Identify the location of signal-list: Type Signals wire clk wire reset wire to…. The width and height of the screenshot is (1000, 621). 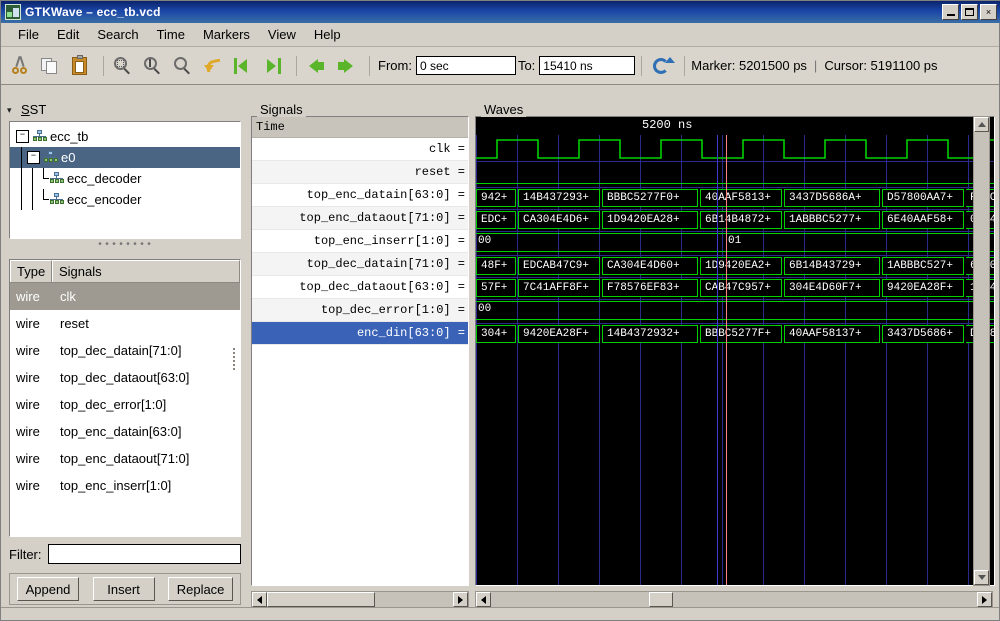
(125, 398).